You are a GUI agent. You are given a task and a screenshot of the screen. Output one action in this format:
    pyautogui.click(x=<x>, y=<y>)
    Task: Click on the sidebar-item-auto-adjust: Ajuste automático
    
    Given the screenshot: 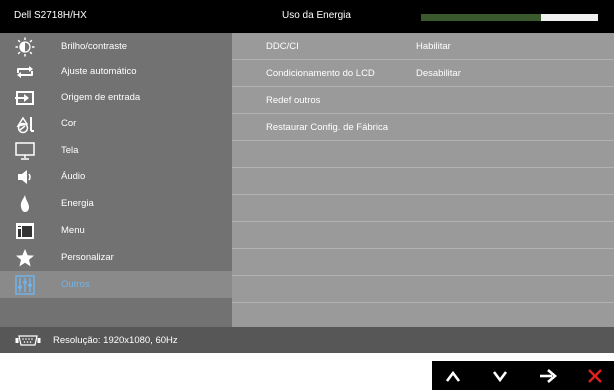 What is the action you would take?
    pyautogui.click(x=116, y=71)
    